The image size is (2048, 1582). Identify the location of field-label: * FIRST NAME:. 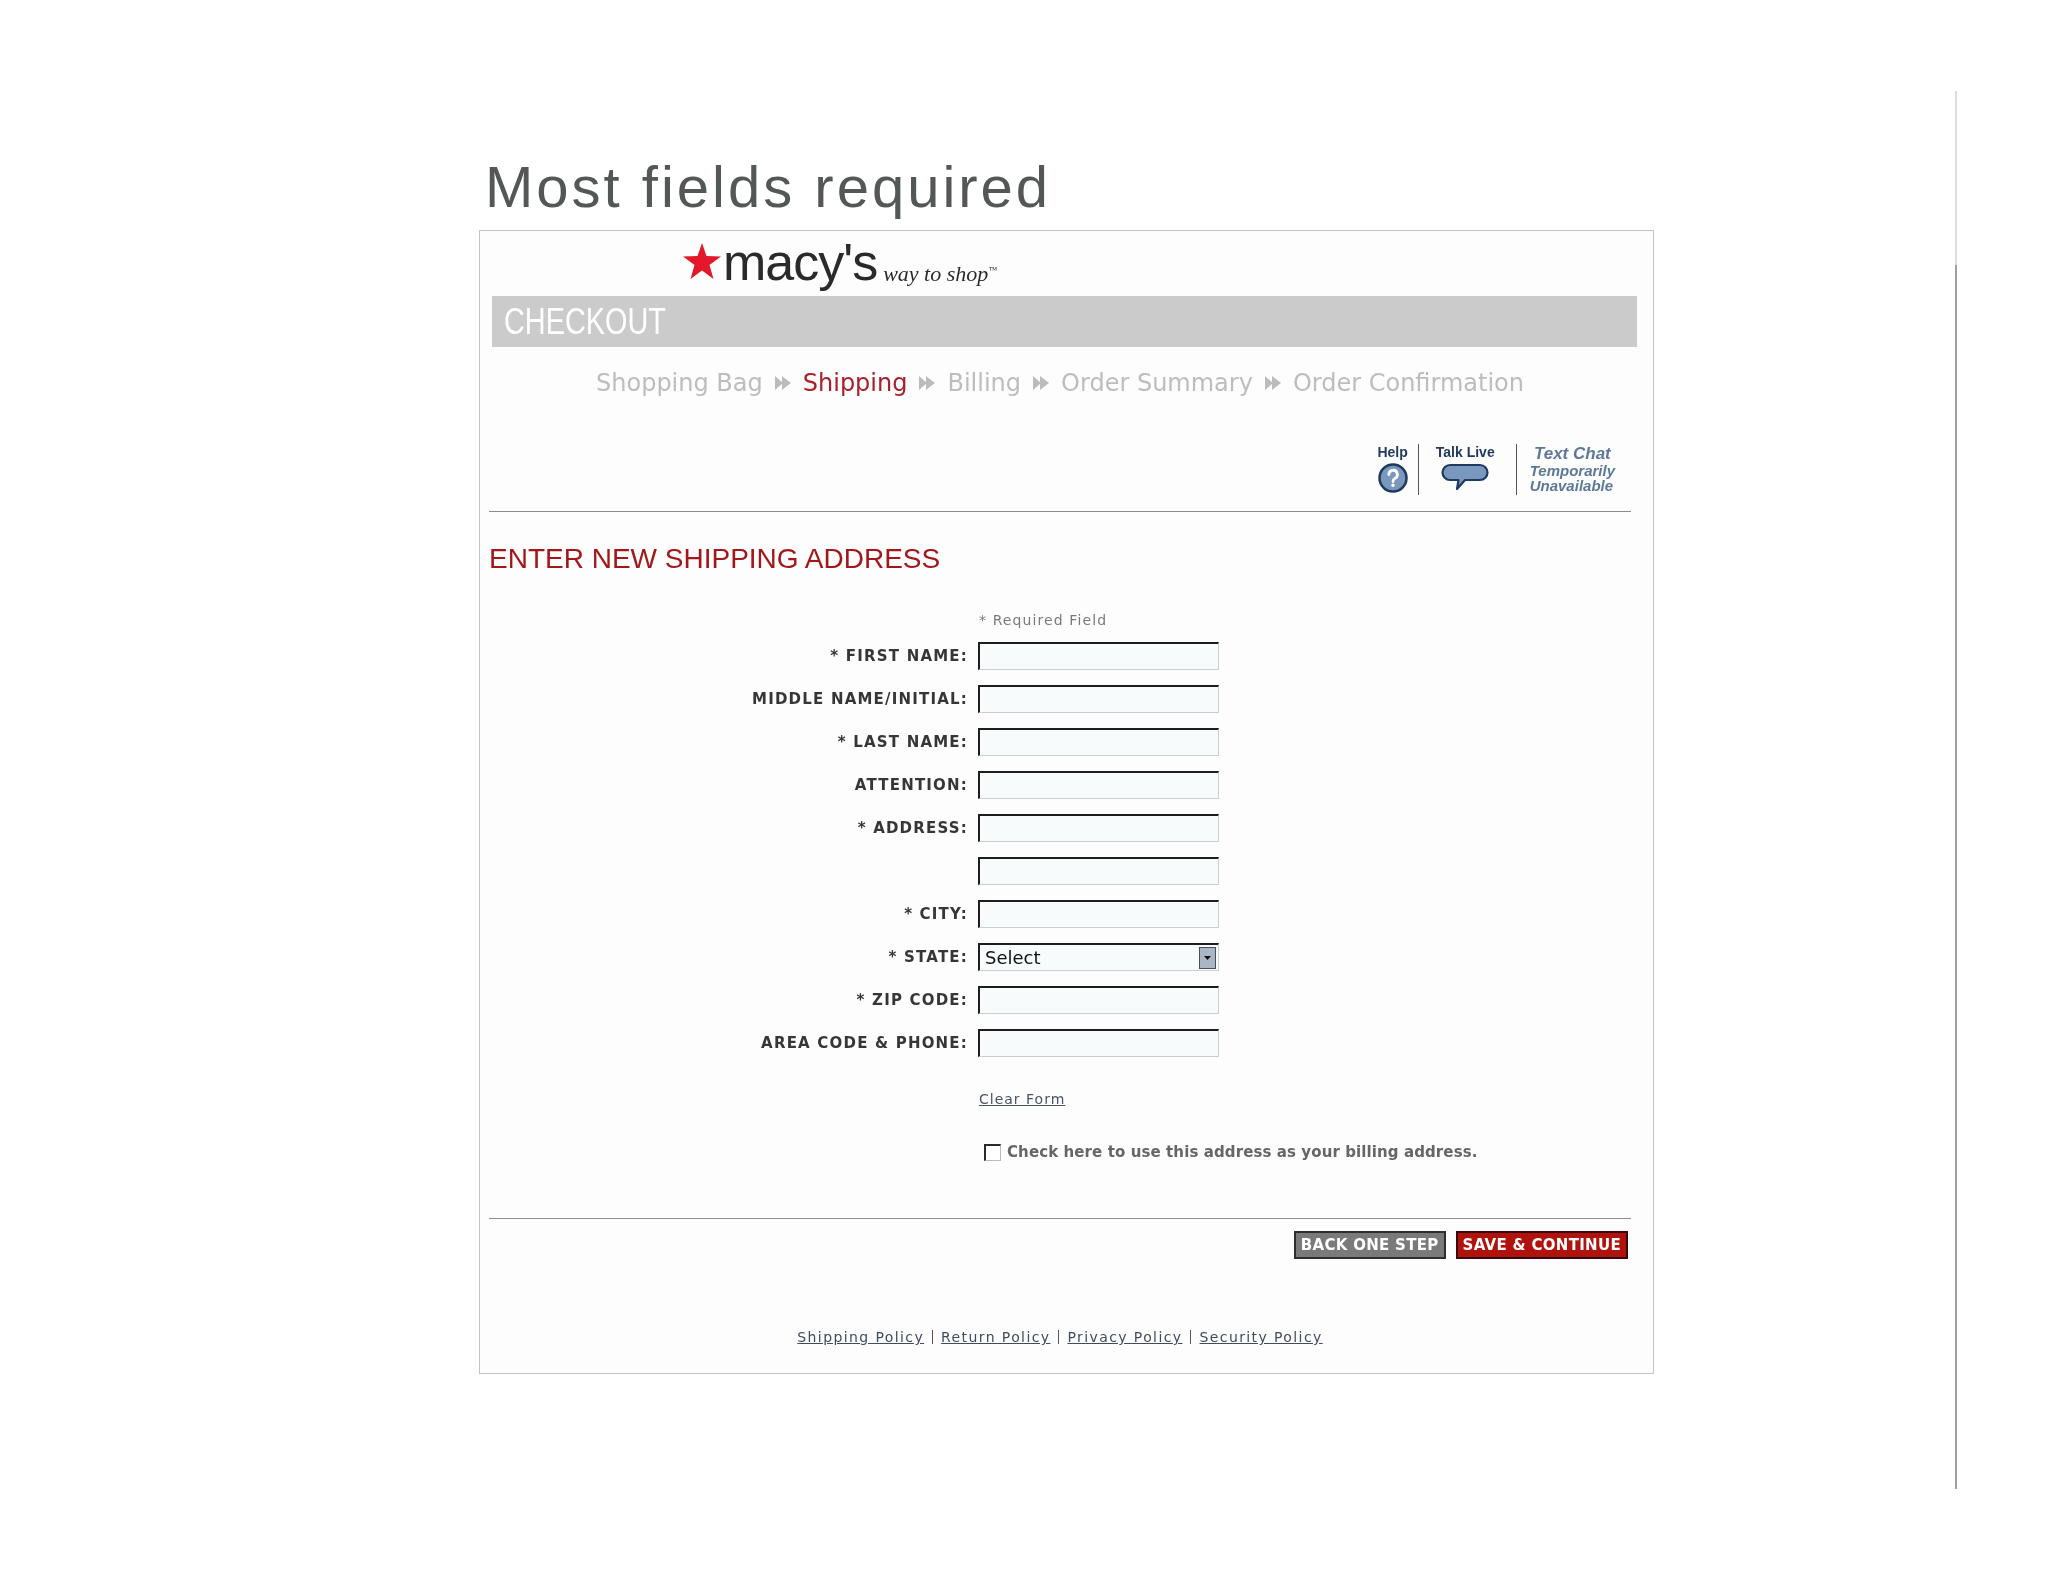
(899, 656).